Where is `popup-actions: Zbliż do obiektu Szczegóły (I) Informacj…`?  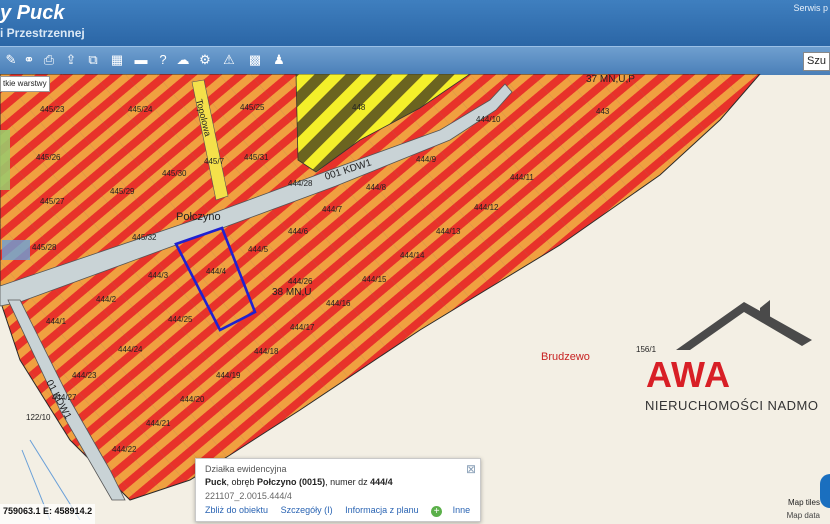
popup-actions: Zbliż do obiektu Szczegóły (I) Informacj… is located at coordinates (342, 511).